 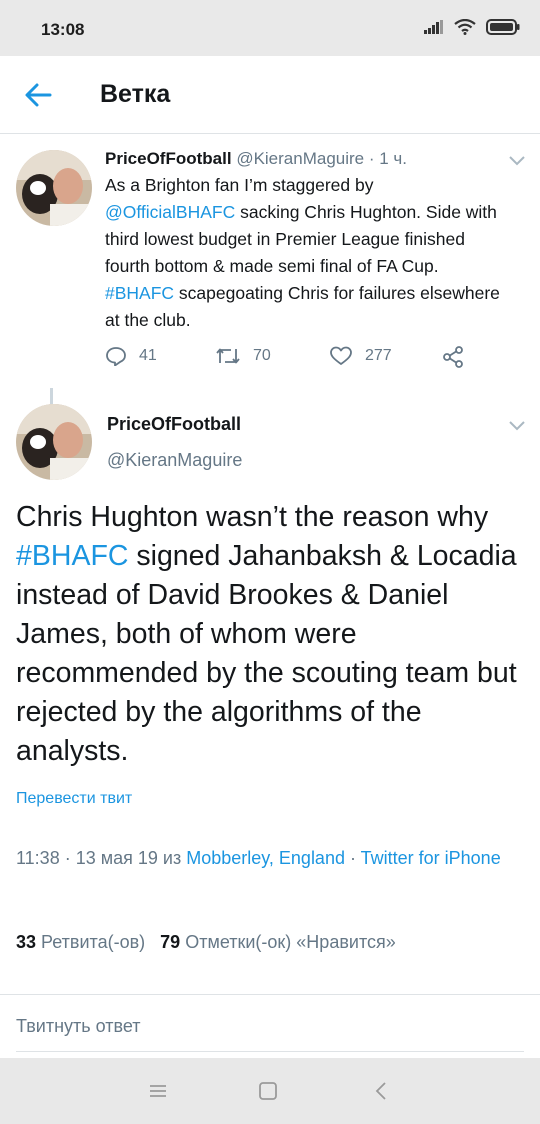 I want to click on retweet-count: 70, so click(x=262, y=355).